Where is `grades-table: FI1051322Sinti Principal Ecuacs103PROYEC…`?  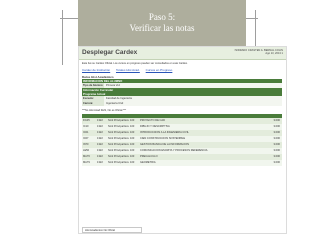 grades-table: FI1051322Sinti Principal Ecuacs103PROYEC… is located at coordinates (182, 140).